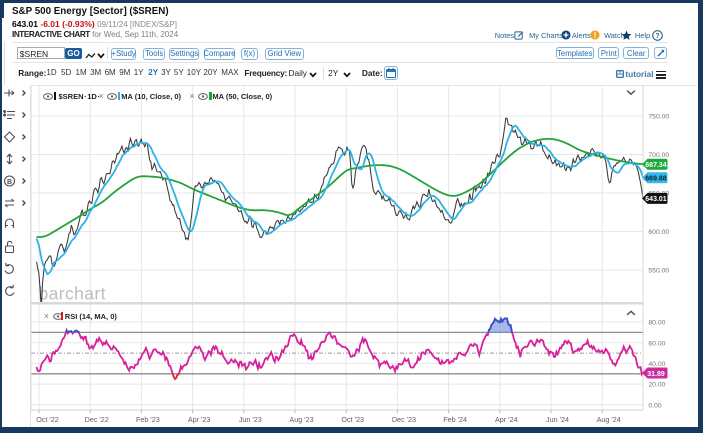 The height and width of the screenshot is (438, 703). What do you see at coordinates (656, 199) in the screenshot?
I see `svg-text: 643.01` at bounding box center [656, 199].